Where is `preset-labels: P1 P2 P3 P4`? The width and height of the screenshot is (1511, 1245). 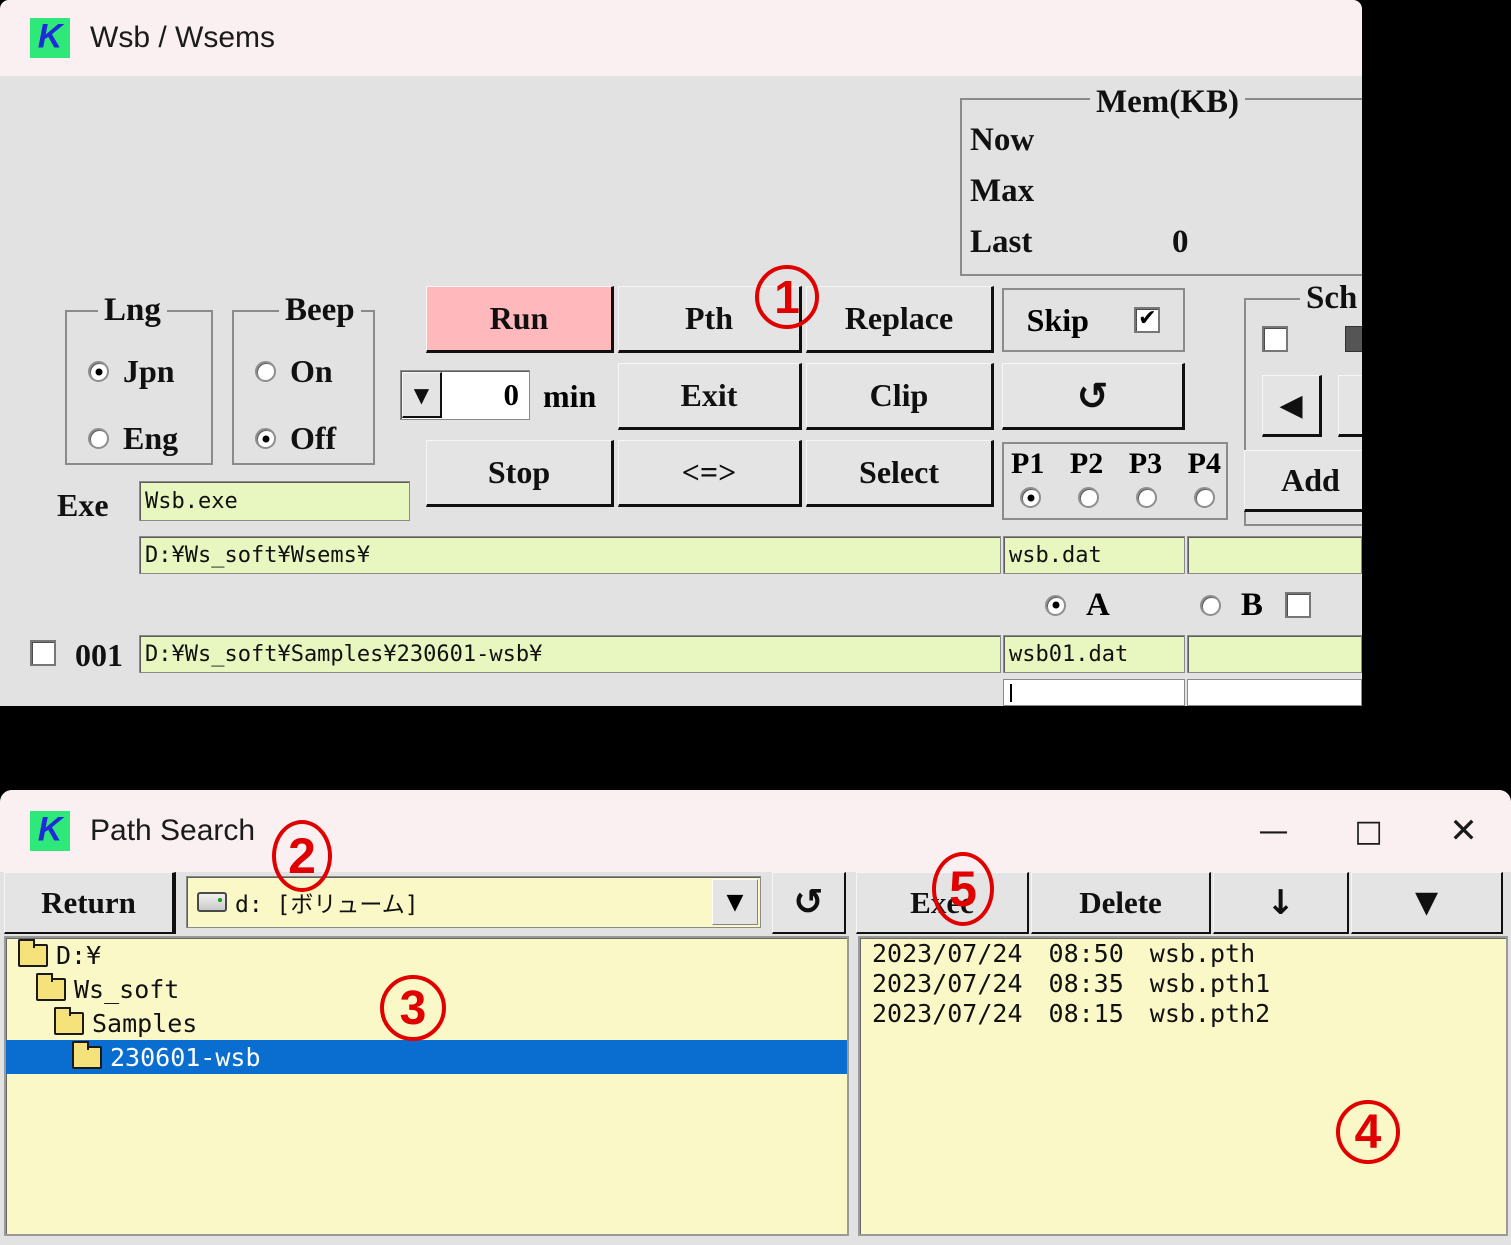
preset-labels: P1 P2 P3 P4 is located at coordinates (1116, 464).